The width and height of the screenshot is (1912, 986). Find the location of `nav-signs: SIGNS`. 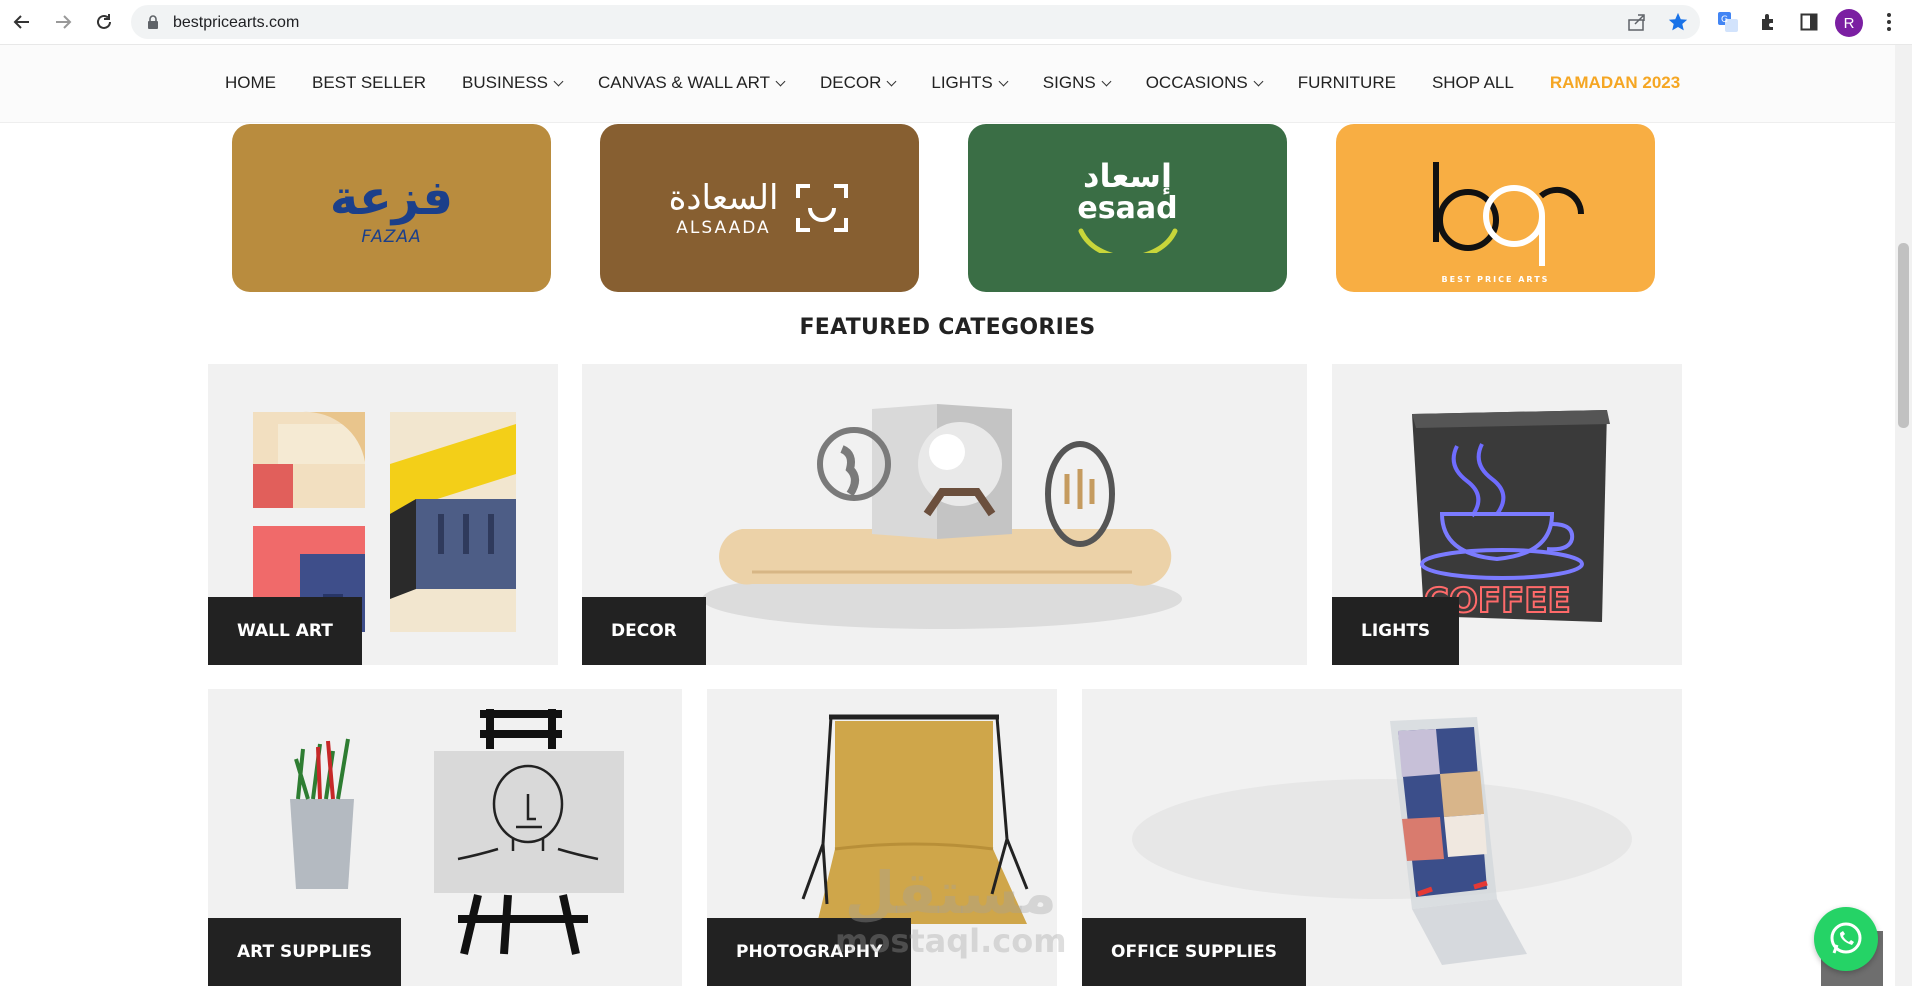

nav-signs: SIGNS is located at coordinates (1077, 83).